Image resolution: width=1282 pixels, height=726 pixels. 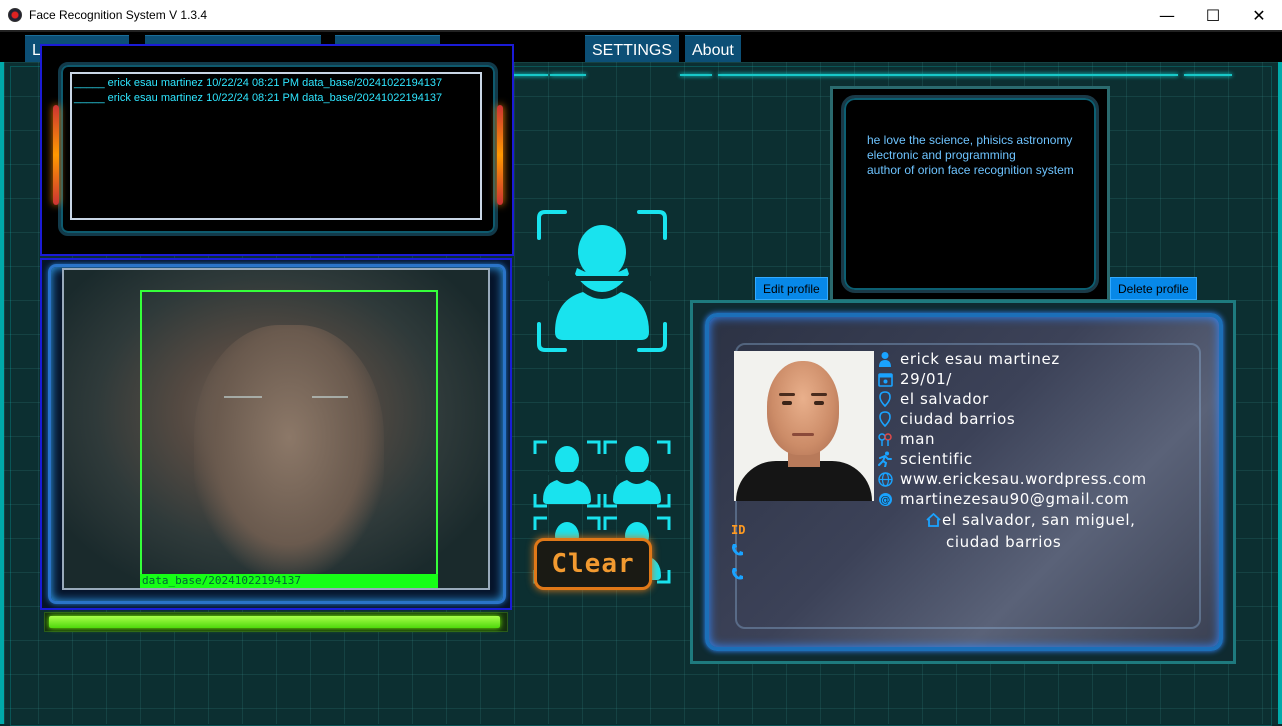 What do you see at coordinates (958, 419) in the screenshot?
I see `profile-city: ciudad barrios` at bounding box center [958, 419].